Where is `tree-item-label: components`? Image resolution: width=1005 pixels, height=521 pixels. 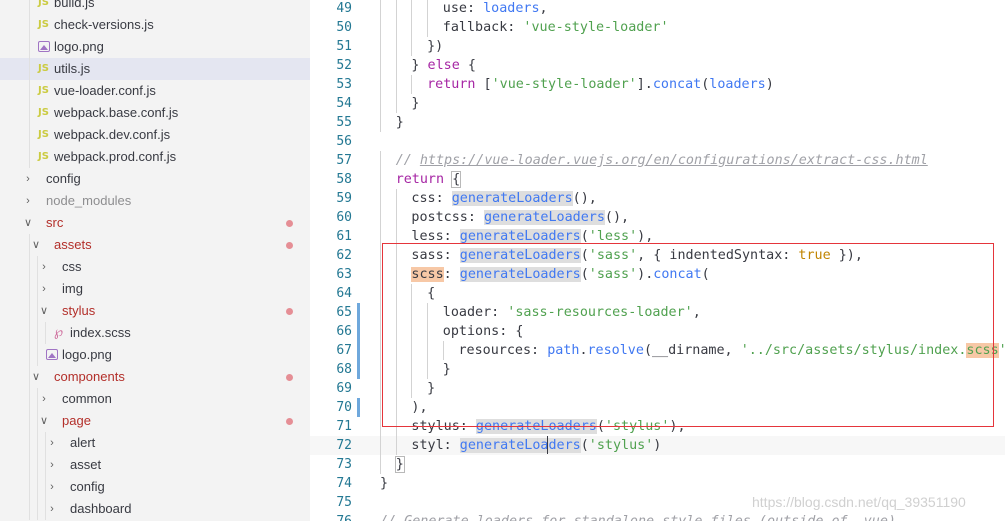
tree-item-label: components is located at coordinates (89, 376).